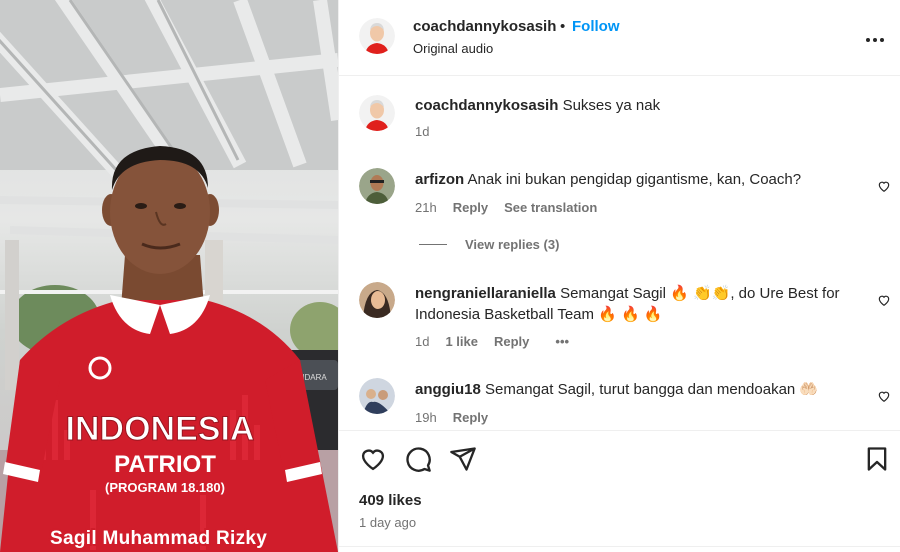 This screenshot has height=552, width=900. Describe the element at coordinates (160, 429) in the screenshot. I see `jersey-text-line1: INDONESIA` at that location.